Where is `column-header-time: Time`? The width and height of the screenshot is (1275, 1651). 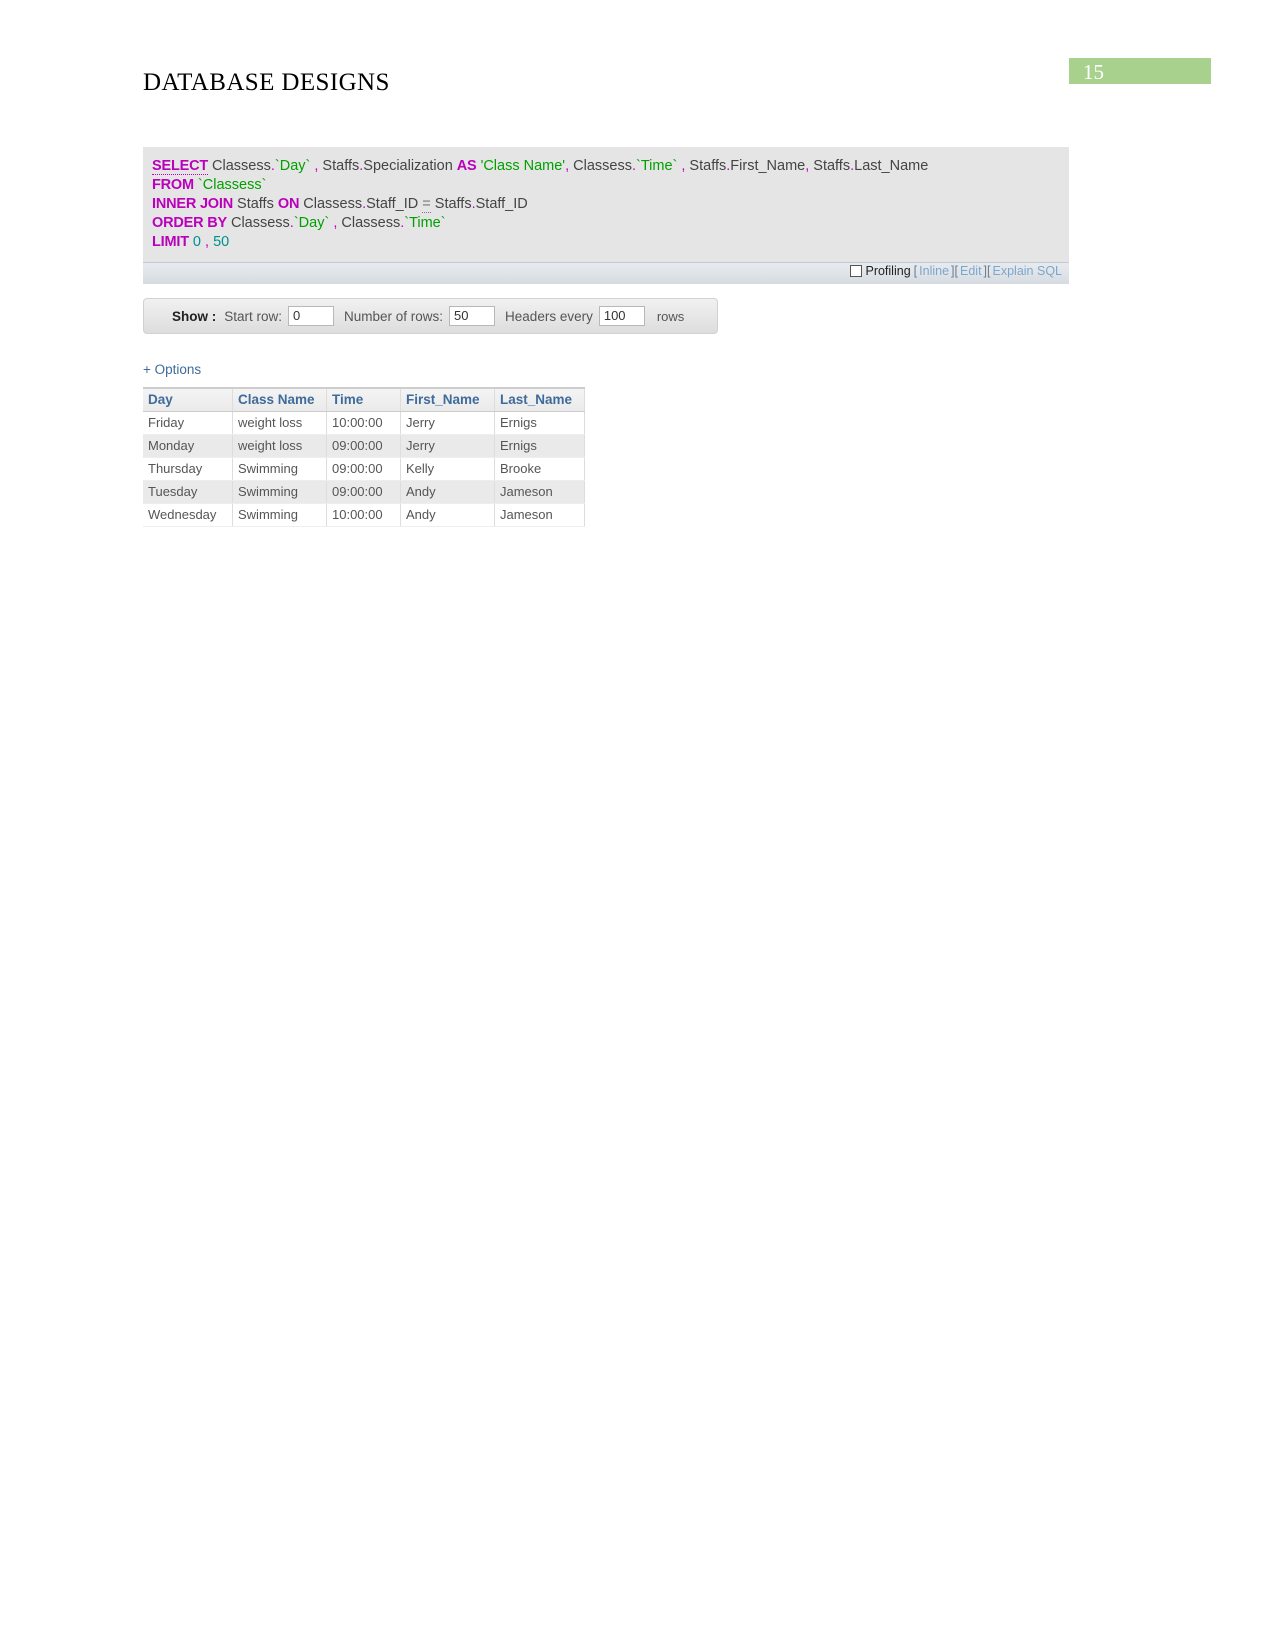 column-header-time: Time is located at coordinates (363, 400).